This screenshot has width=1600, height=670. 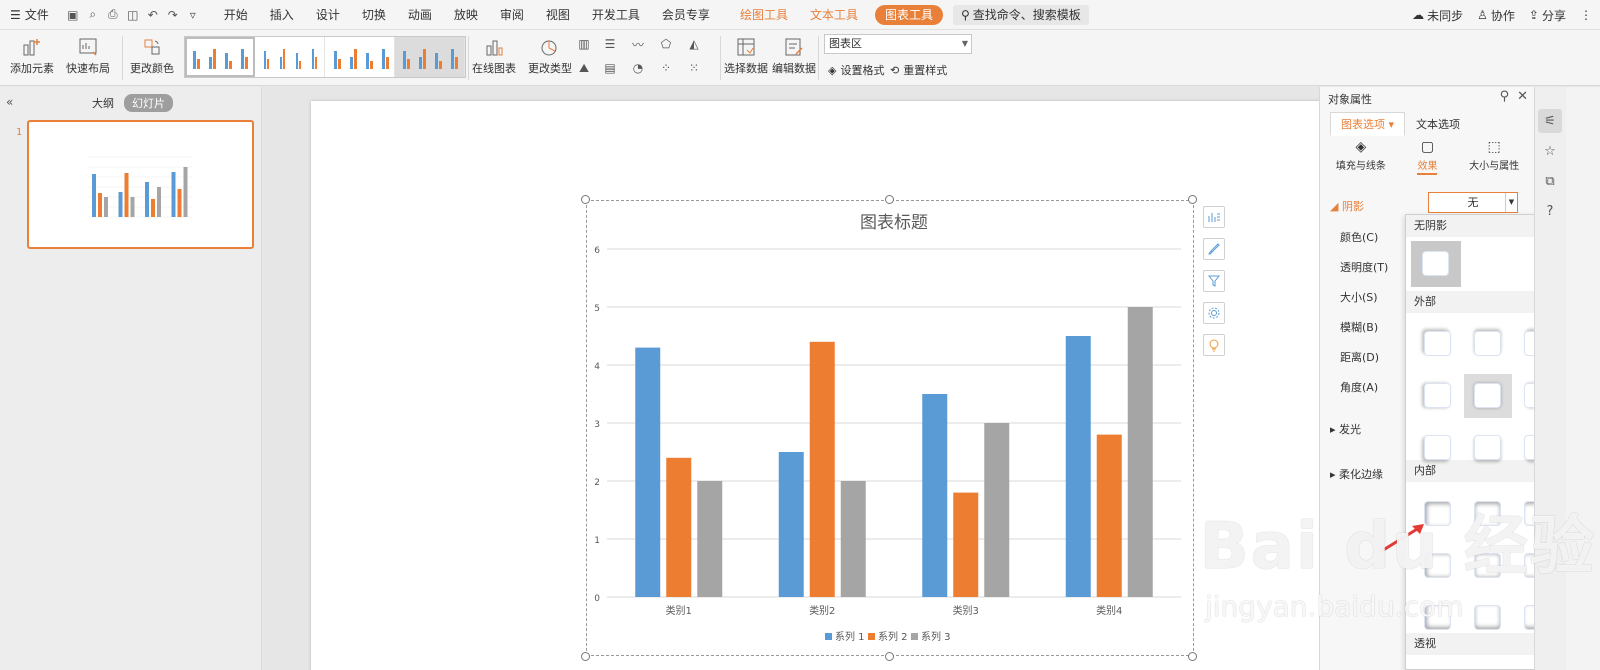 I want to click on reset-style-button: ⟲ 重置样式, so click(x=918, y=70).